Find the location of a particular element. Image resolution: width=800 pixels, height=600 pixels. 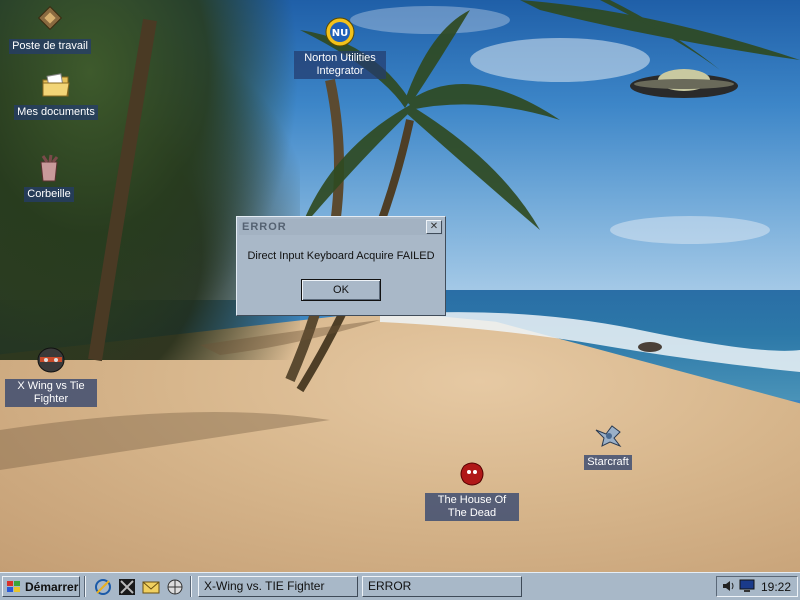

desktop-icon-label: Poste de travail is located at coordinates (50, 46).